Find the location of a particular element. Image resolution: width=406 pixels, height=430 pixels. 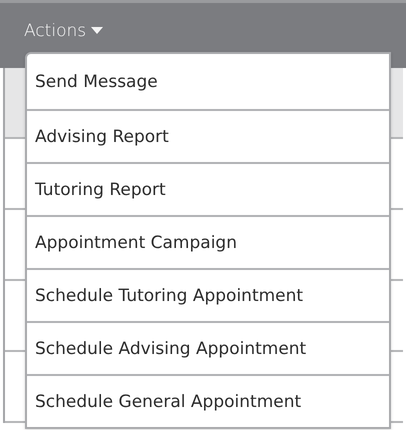

caret-icon is located at coordinates (97, 31).